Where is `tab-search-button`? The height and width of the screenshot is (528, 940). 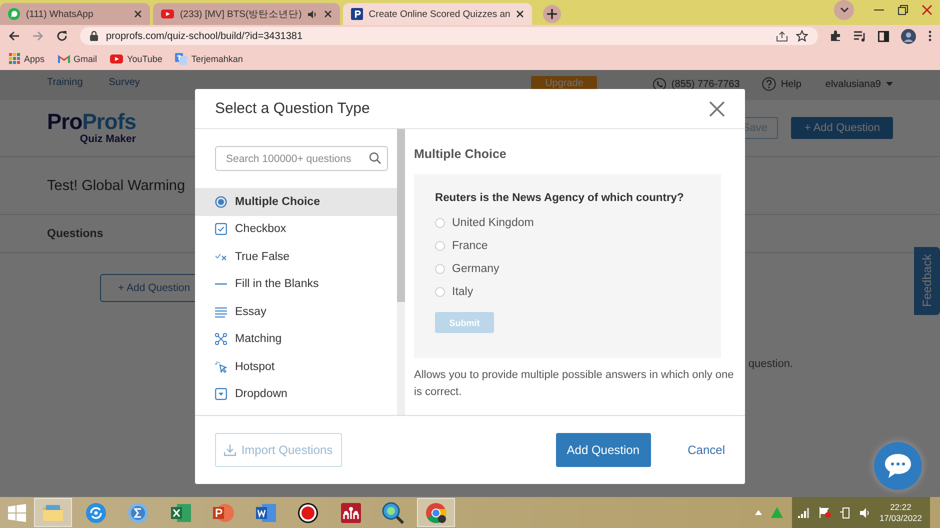
tab-search-button is located at coordinates (844, 10).